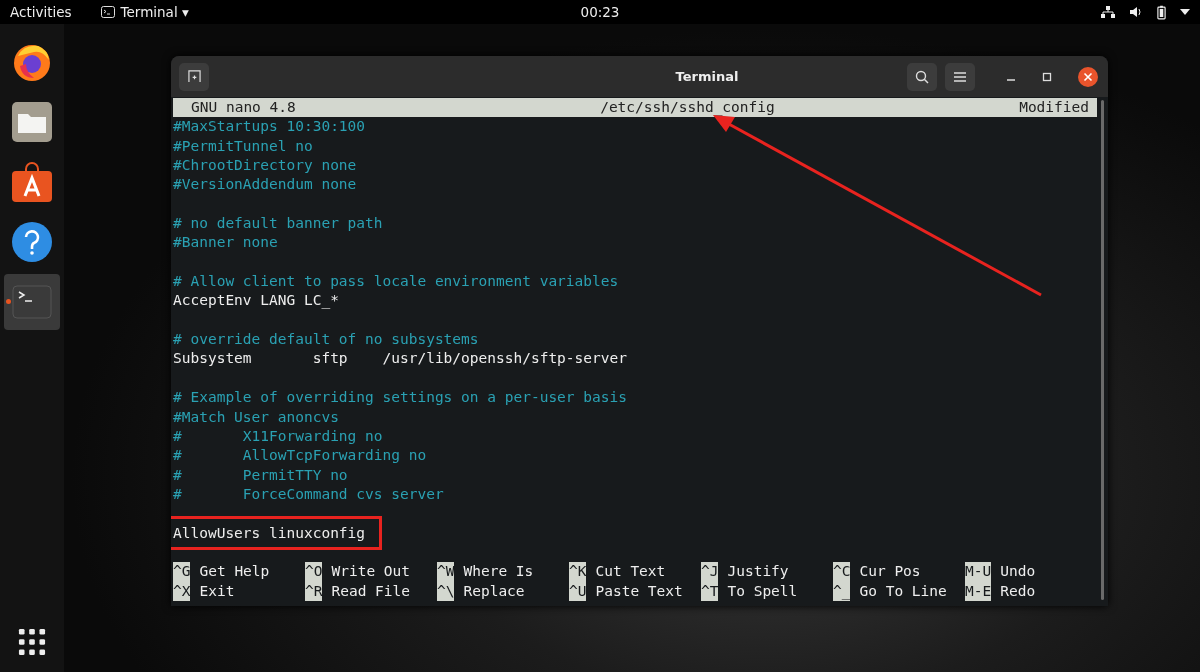 Image resolution: width=1200 pixels, height=672 pixels. I want to click on comment-line: # no default banner path, so click(278, 223).